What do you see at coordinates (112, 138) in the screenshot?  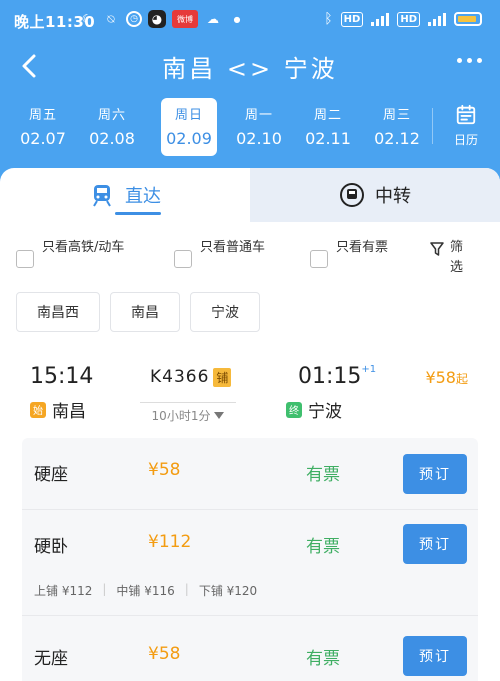 I see `date-value: 02.08` at bounding box center [112, 138].